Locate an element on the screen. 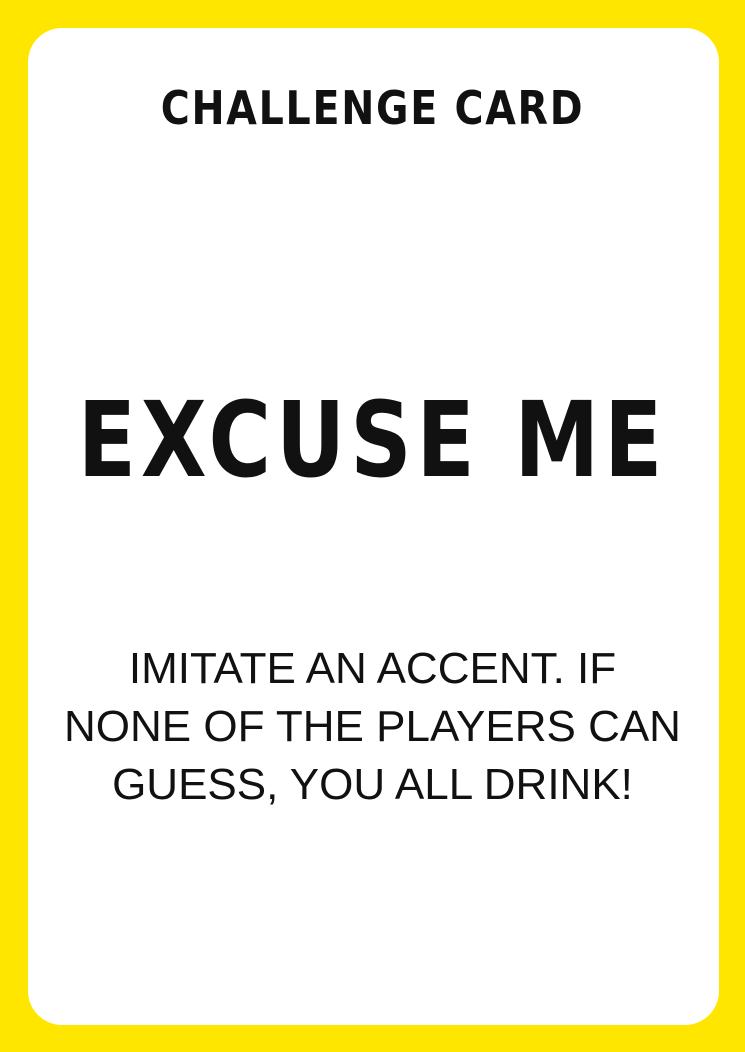 The height and width of the screenshot is (1052, 745). card-title: EXCUSE ME is located at coordinates (372, 440).